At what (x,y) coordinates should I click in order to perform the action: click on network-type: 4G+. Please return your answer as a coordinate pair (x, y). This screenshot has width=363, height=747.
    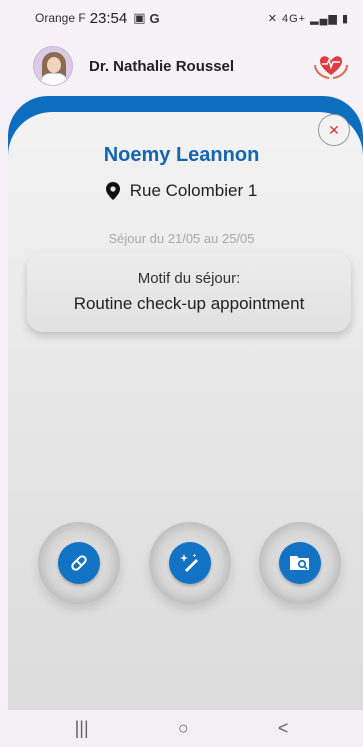
    Looking at the image, I should click on (294, 18).